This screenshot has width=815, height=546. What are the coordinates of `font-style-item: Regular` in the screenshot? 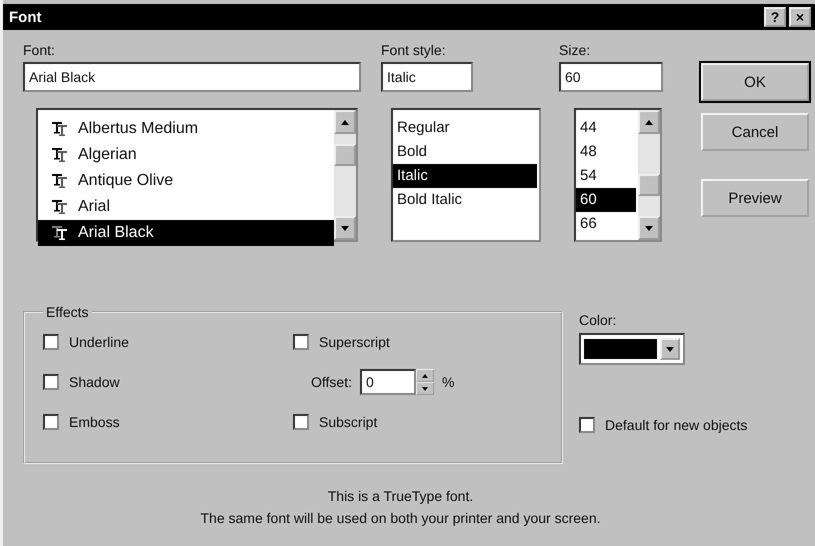 It's located at (465, 128).